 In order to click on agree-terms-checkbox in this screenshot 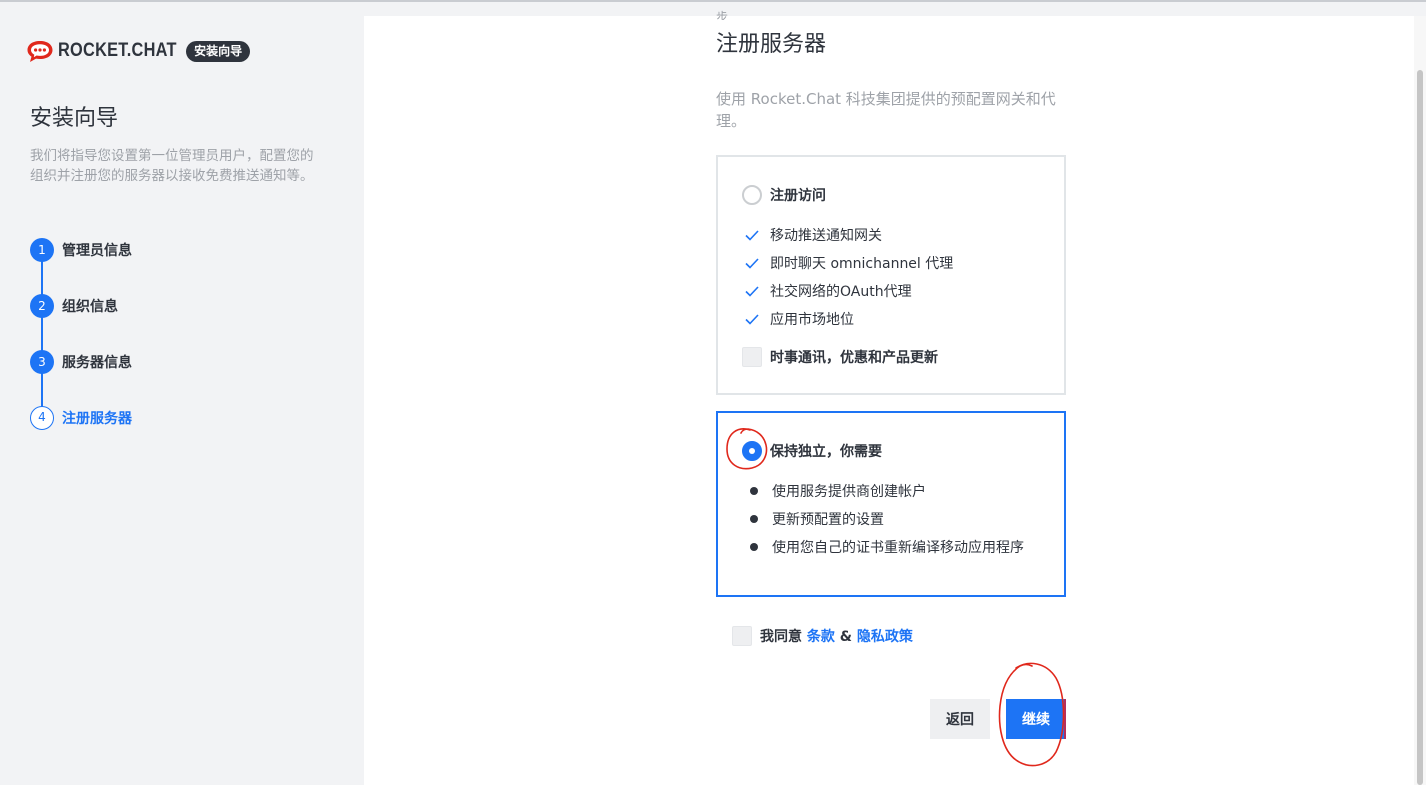, I will do `click(742, 636)`.